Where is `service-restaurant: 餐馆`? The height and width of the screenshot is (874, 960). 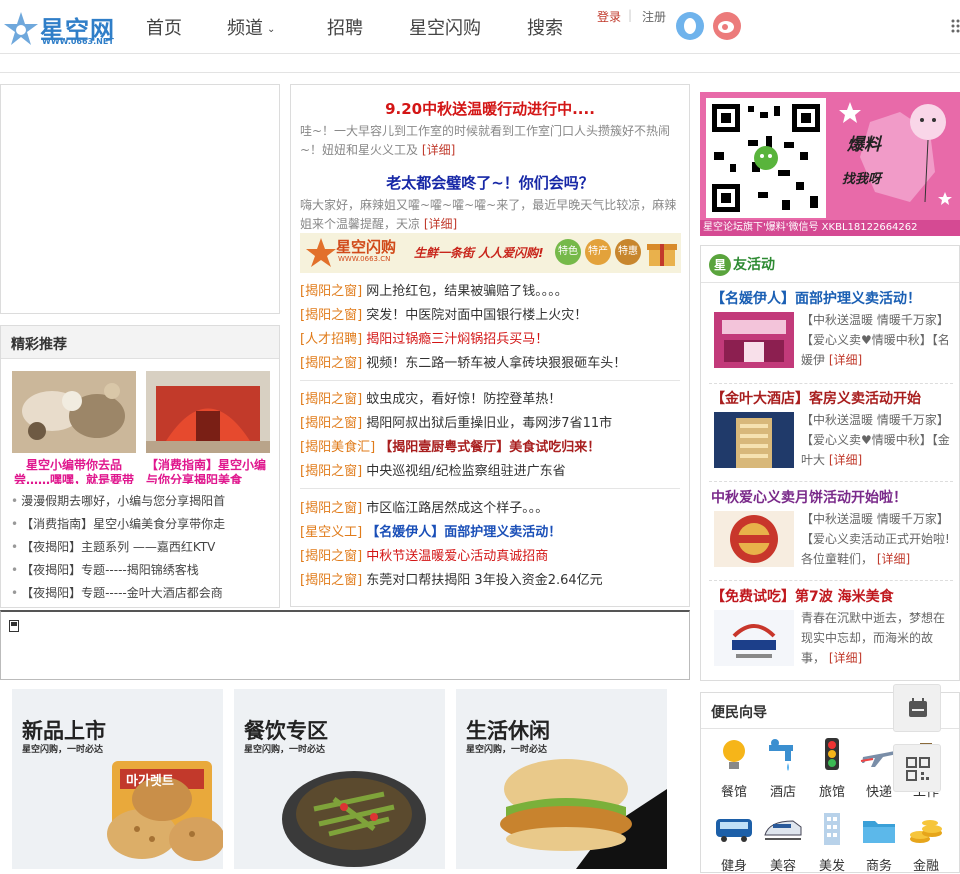 service-restaurant: 餐馆 is located at coordinates (734, 768).